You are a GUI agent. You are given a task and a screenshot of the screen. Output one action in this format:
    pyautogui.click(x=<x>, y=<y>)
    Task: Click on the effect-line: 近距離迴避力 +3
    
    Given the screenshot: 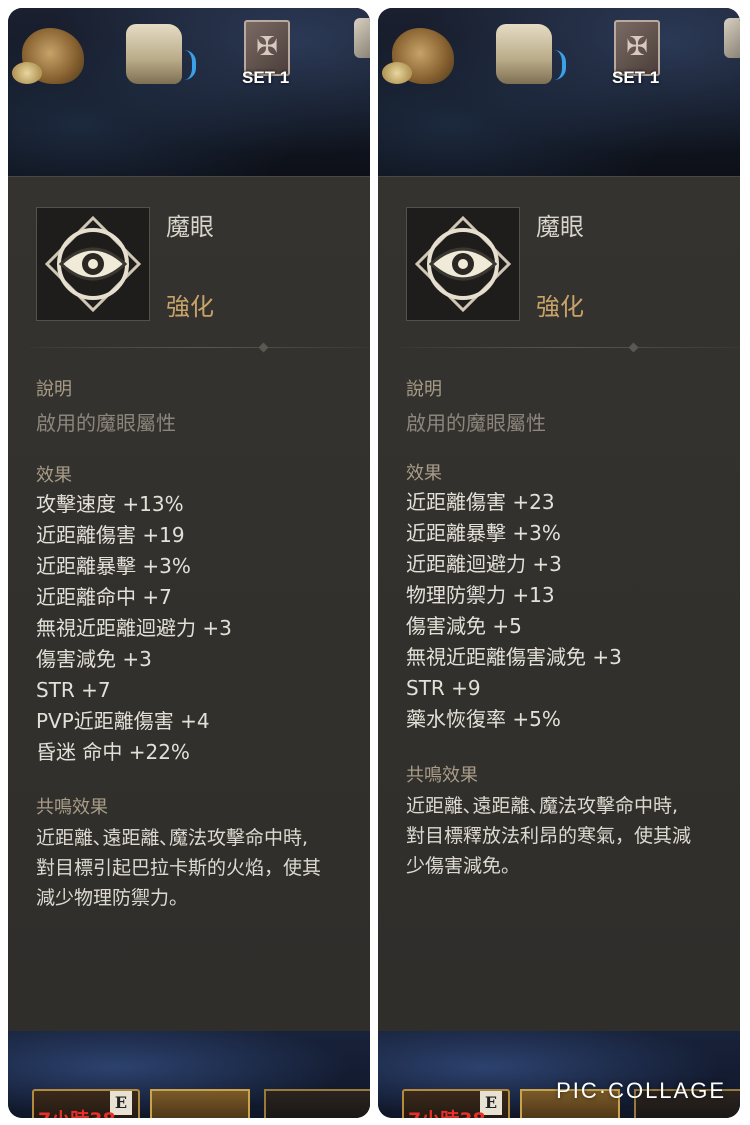 What is the action you would take?
    pyautogui.click(x=484, y=564)
    